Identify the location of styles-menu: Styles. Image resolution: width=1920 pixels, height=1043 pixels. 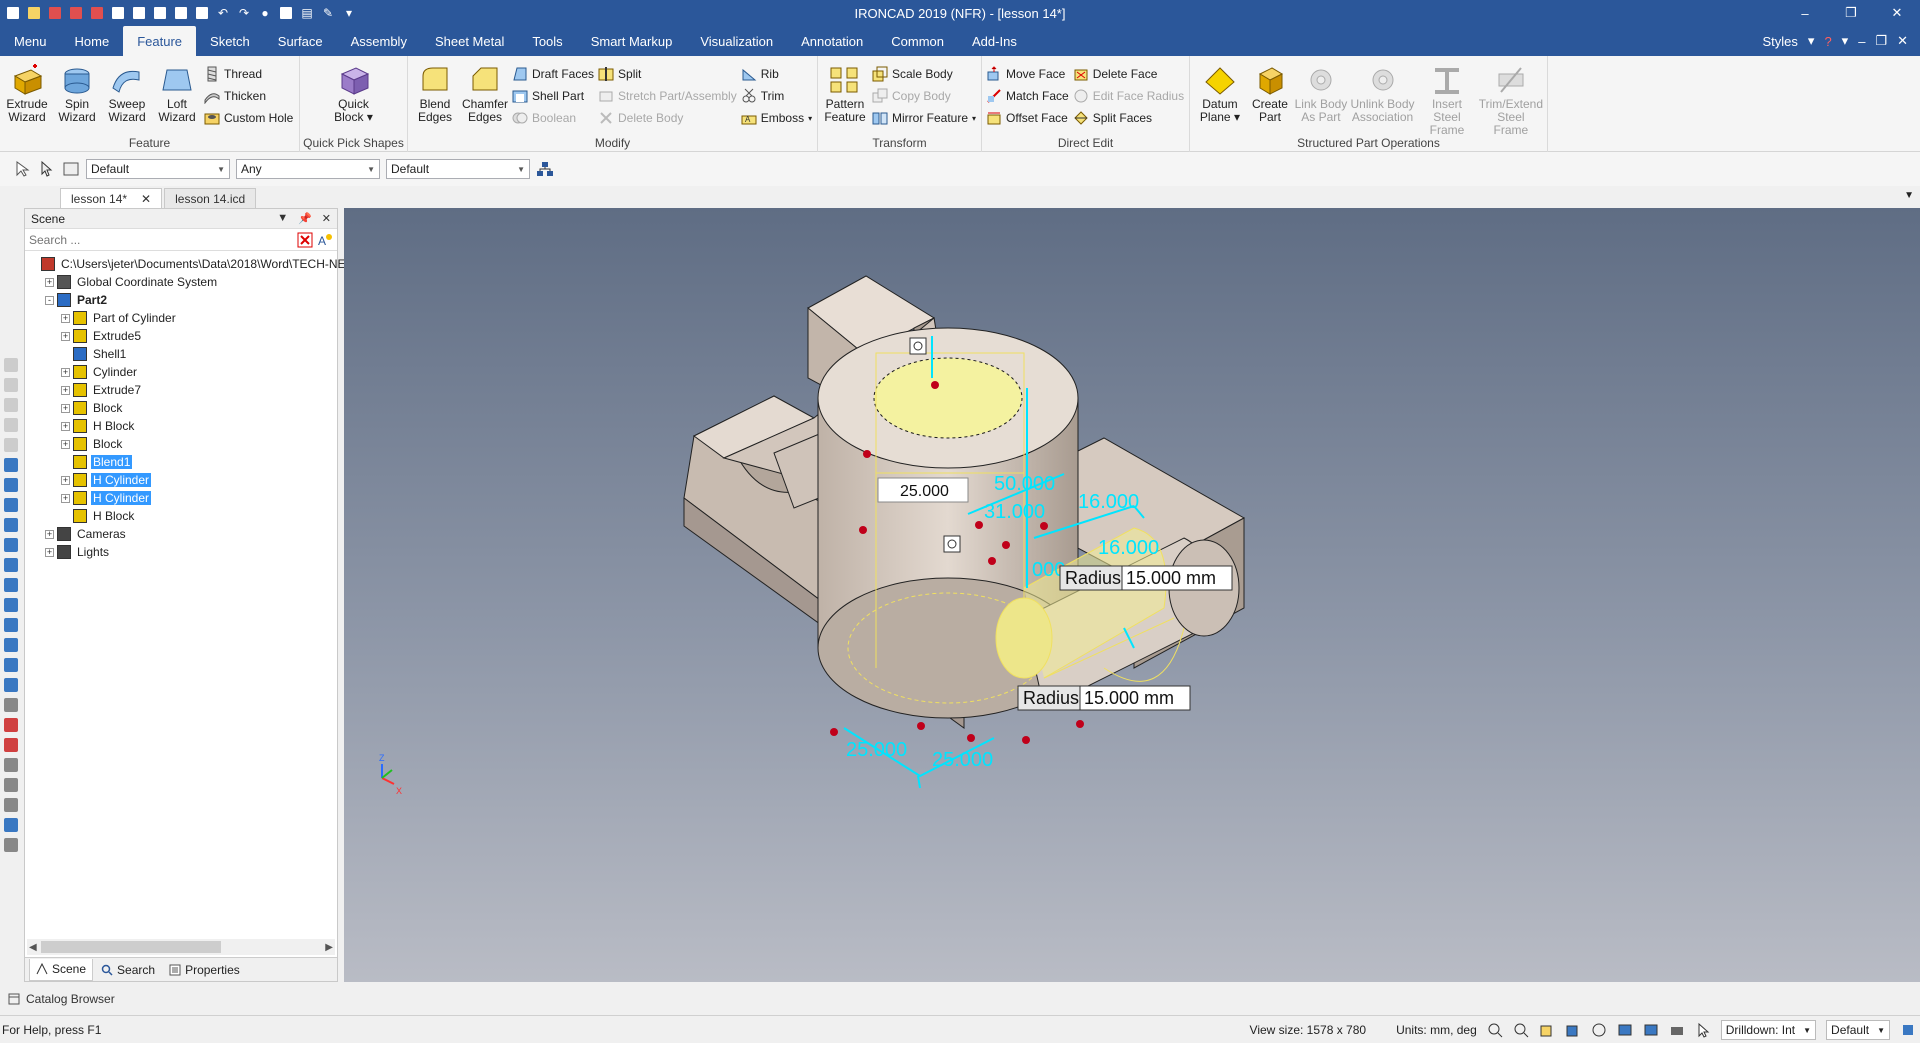
(1780, 41).